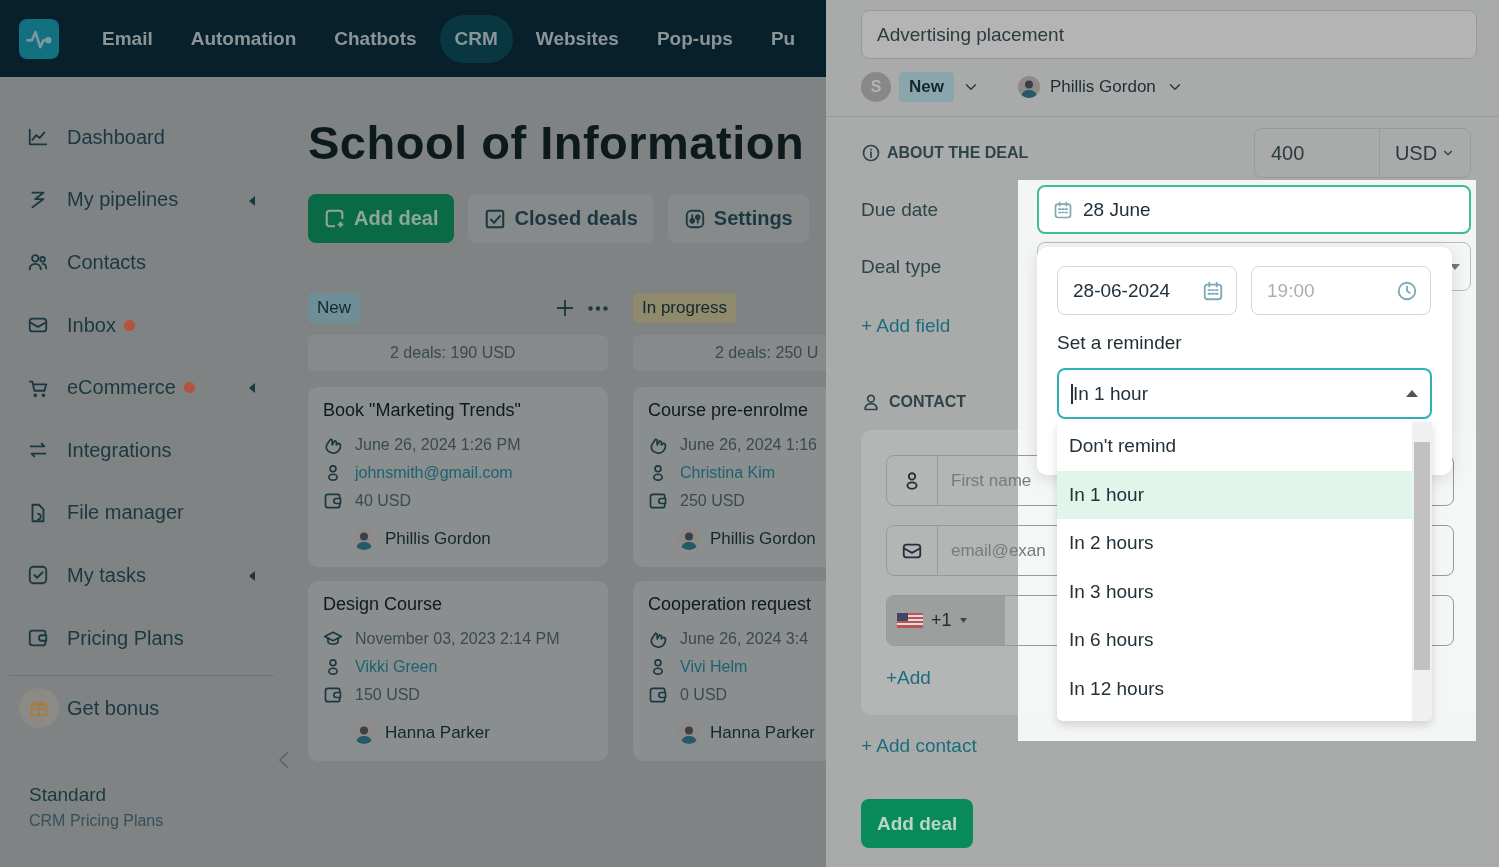  What do you see at coordinates (438, 445) in the screenshot?
I see `deal-date: June 26, 2024 1:26 PM` at bounding box center [438, 445].